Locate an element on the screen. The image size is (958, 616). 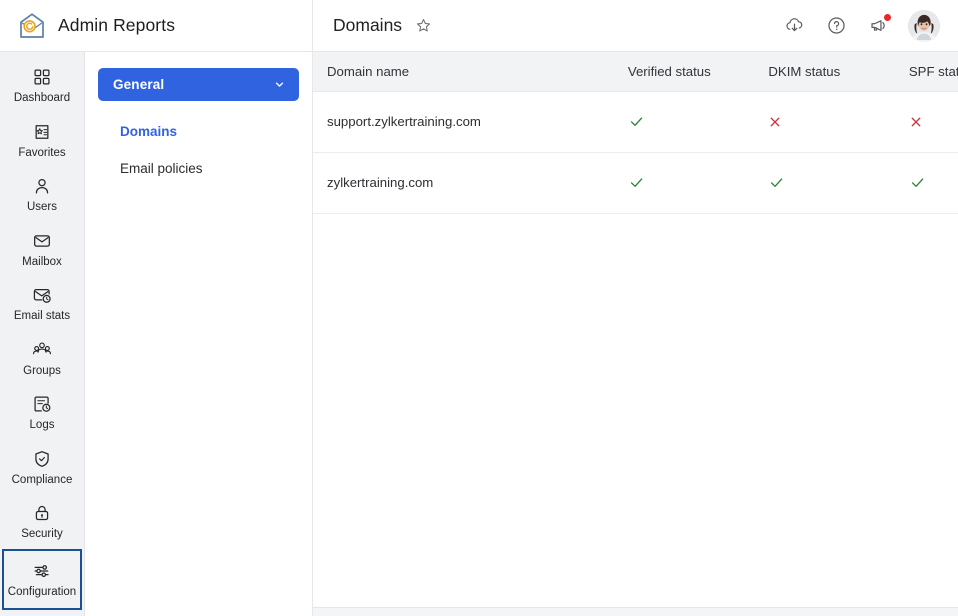
person-icon is located at coordinates (42, 186).